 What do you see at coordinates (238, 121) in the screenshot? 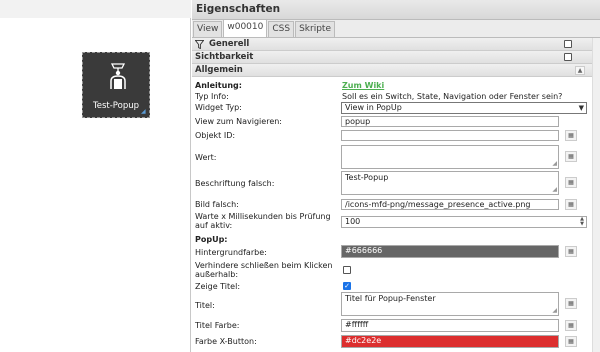
I see `view-label: View zum Navigieren:` at bounding box center [238, 121].